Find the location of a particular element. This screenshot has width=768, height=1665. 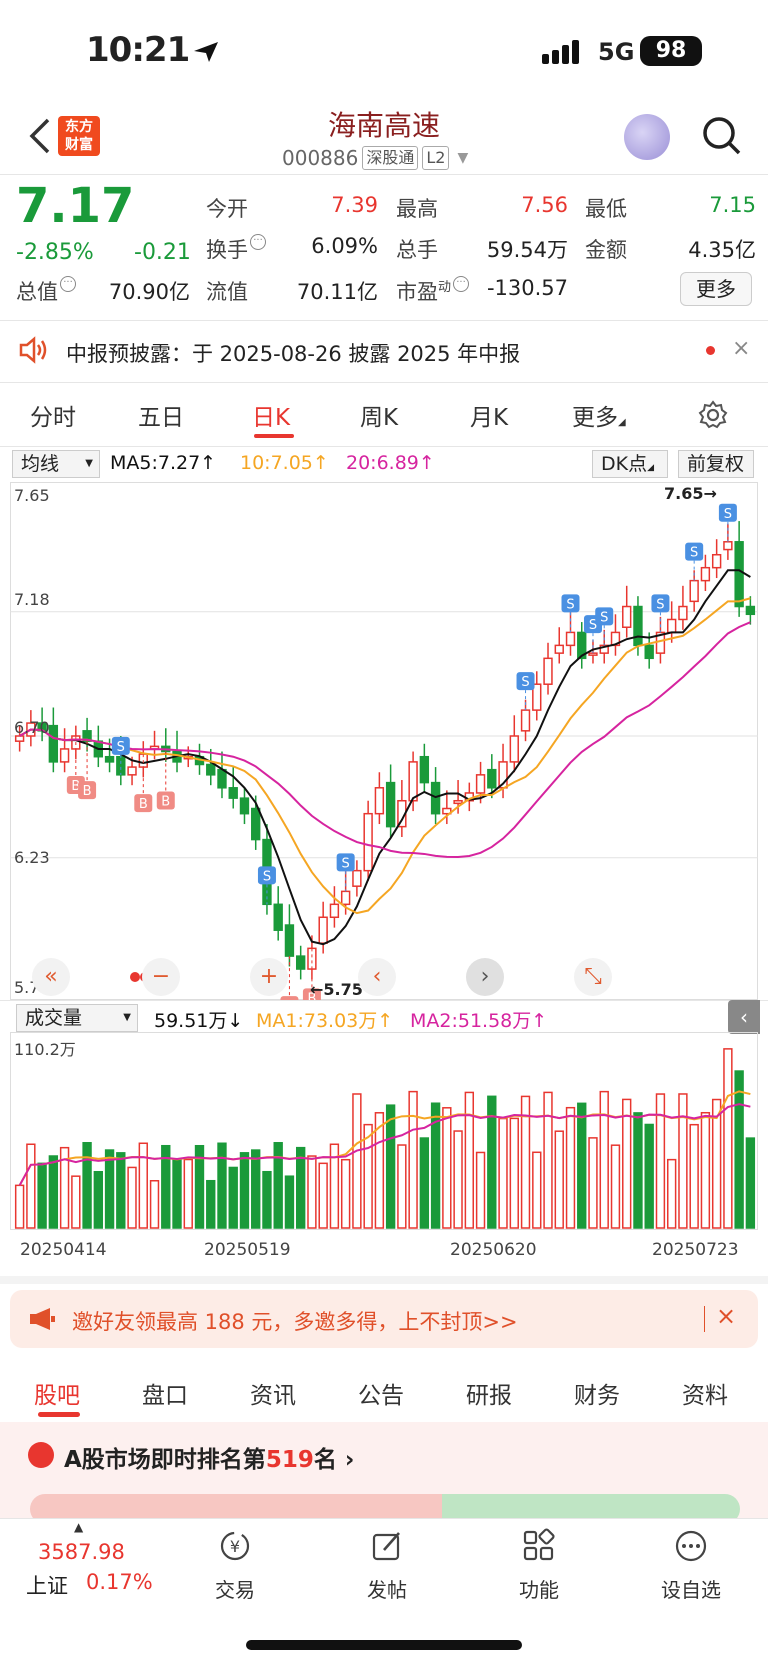

network-type: 5G is located at coordinates (616, 52).